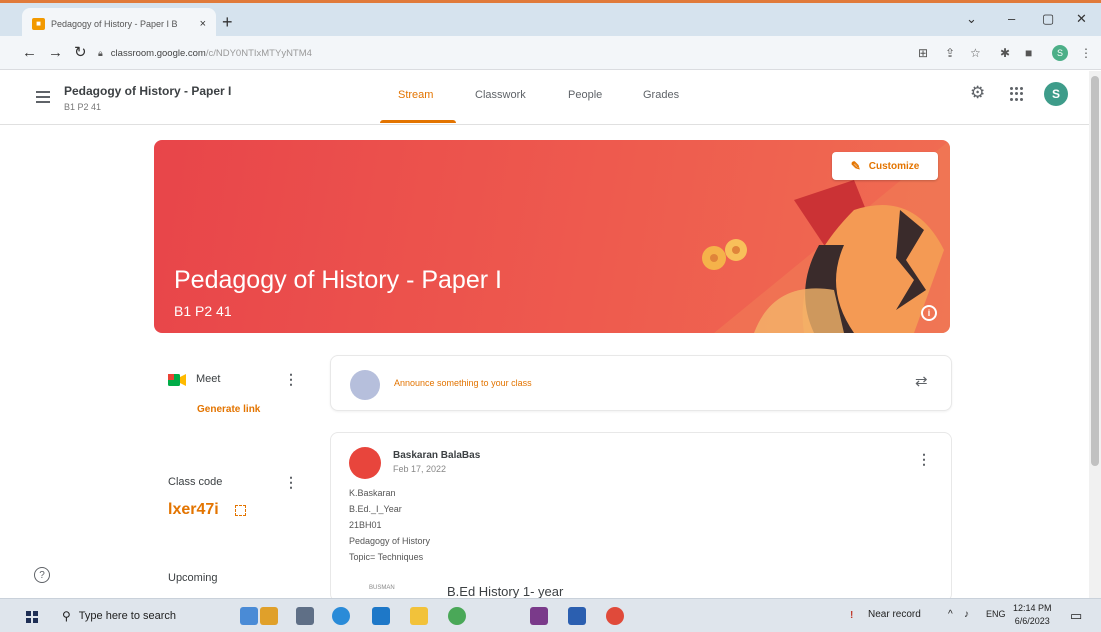 The image size is (1101, 632). I want to click on meet-label: Meet, so click(208, 379).